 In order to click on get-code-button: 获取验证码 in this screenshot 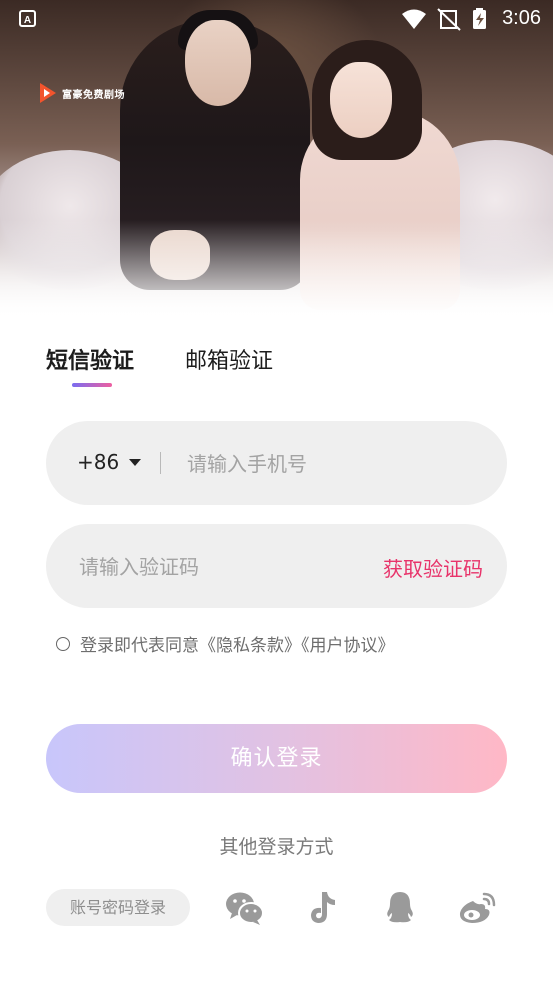, I will do `click(433, 567)`.